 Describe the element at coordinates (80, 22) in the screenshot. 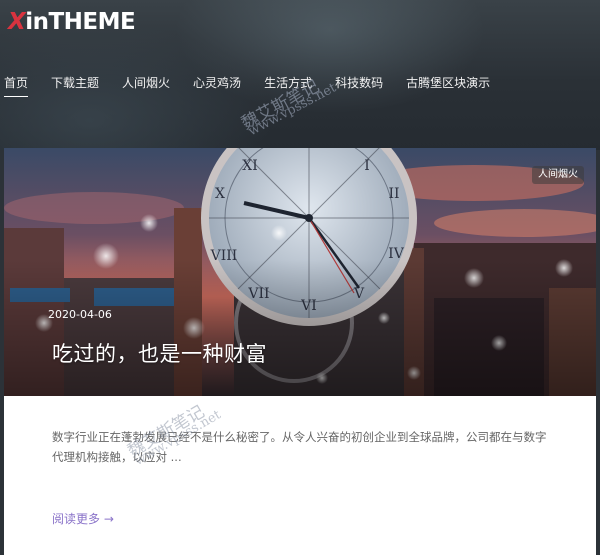

I see `logo-text: inTHEME` at that location.